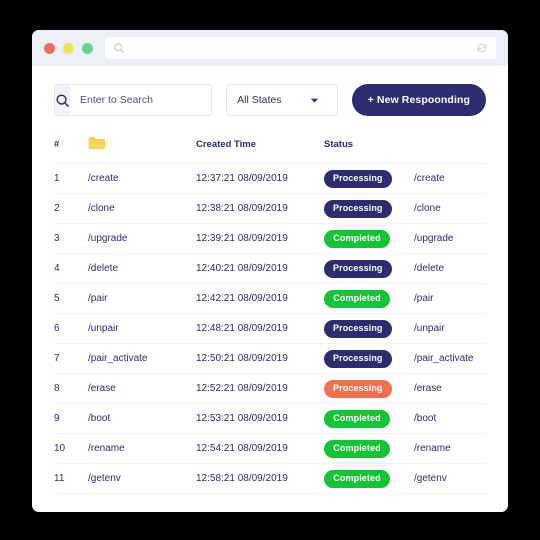 The width and height of the screenshot is (540, 540). I want to click on table-row: 9/boot 12:53:21 08/09/2019 Completed/boot, so click(270, 418).